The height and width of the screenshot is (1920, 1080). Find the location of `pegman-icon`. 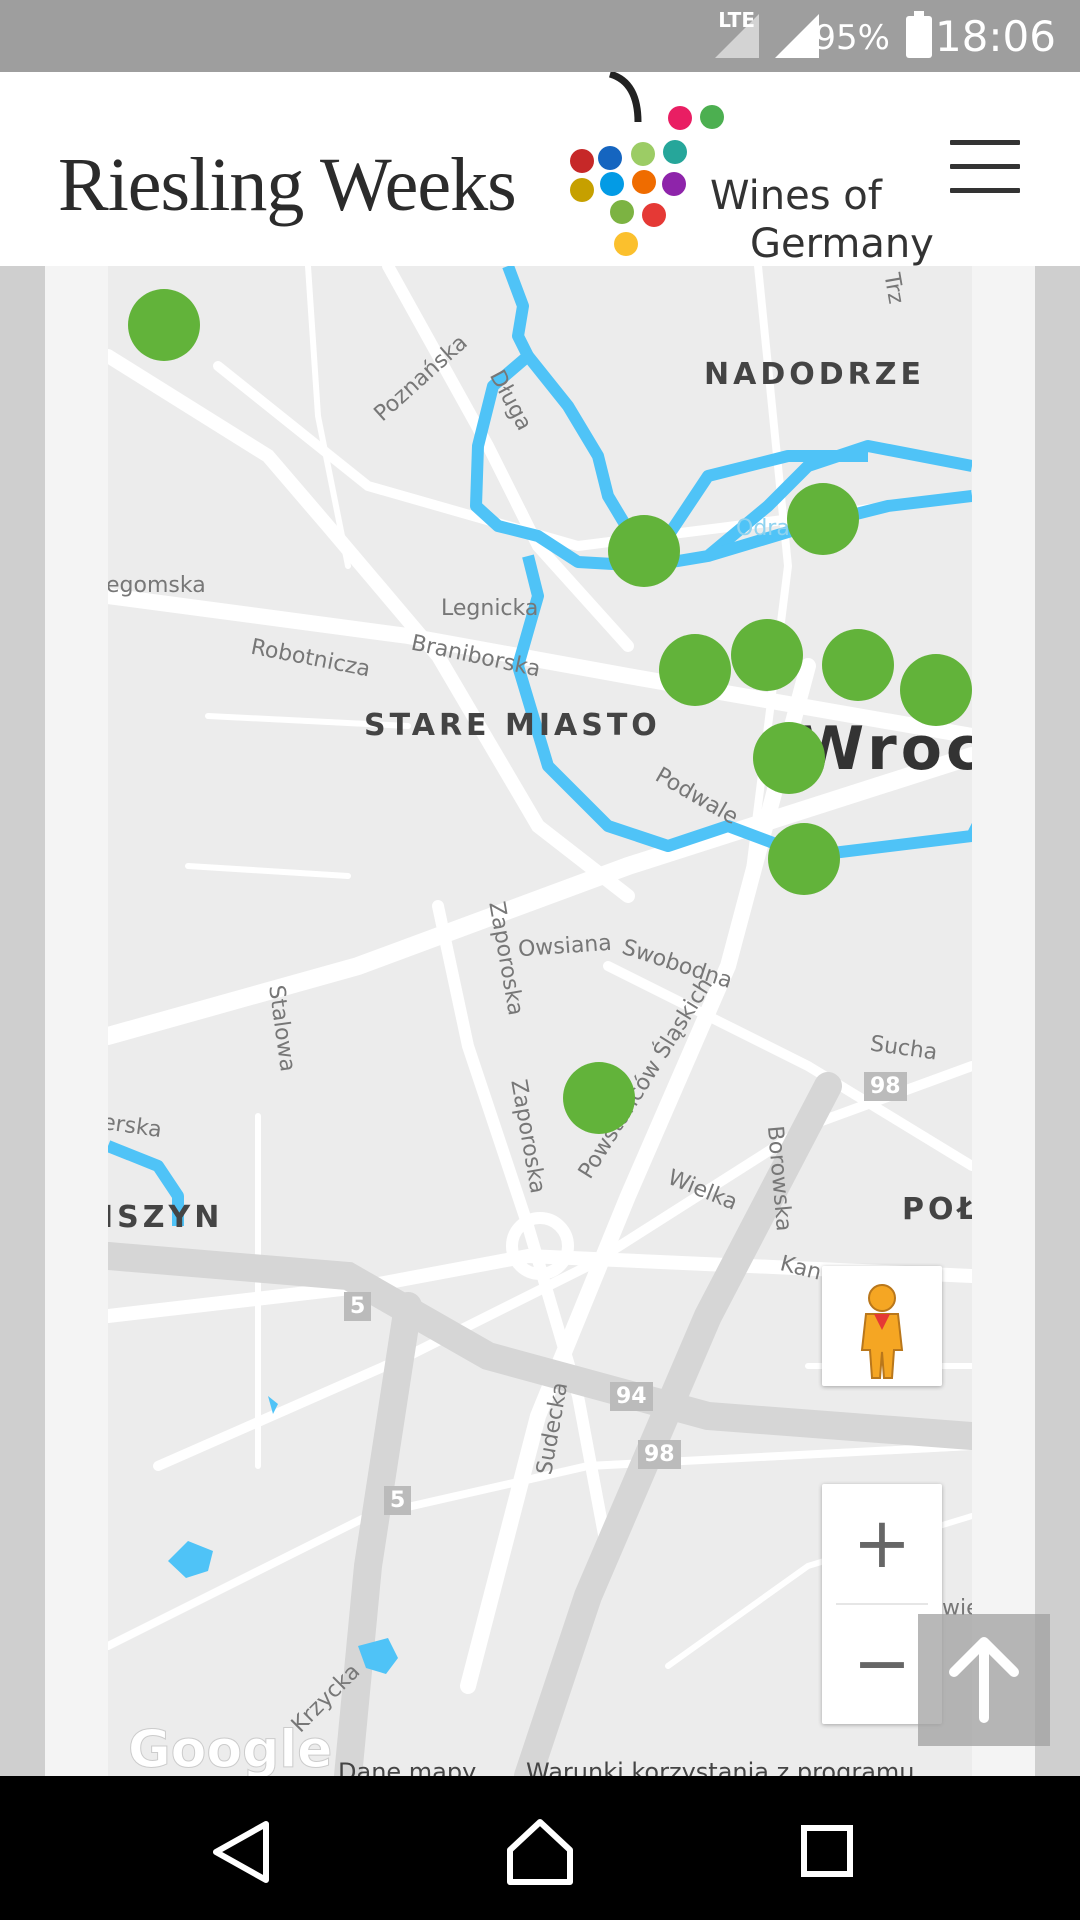

pegman-icon is located at coordinates (882, 1331).